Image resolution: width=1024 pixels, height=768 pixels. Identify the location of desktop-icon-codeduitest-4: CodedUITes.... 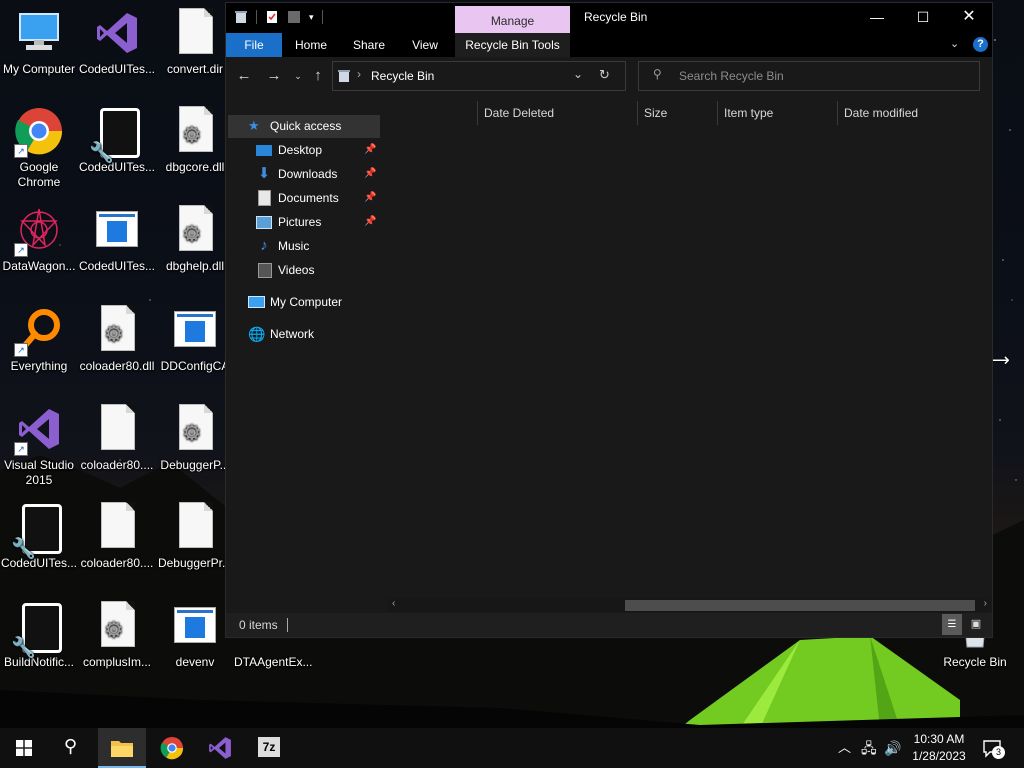
(39, 536).